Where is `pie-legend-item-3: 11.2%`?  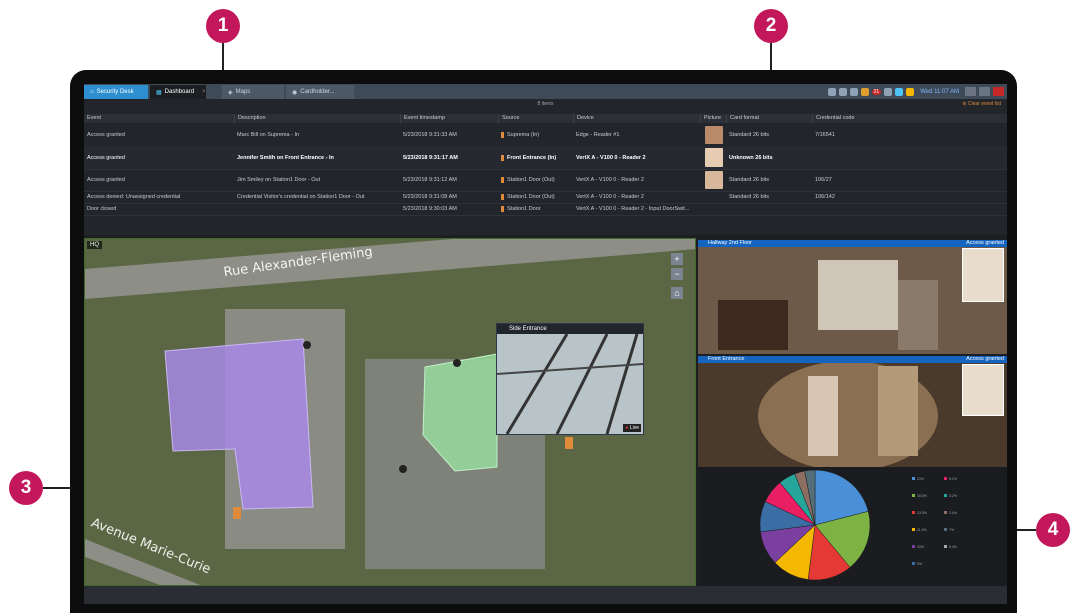
pie-legend-item-3: 11.2% is located at coordinates (919, 530).